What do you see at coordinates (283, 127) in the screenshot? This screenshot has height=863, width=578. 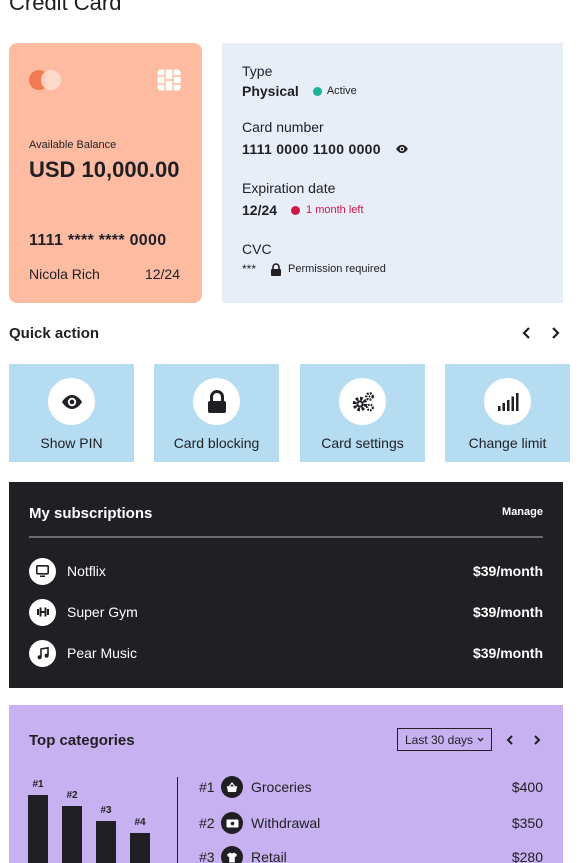 I see `card-number-label: Card number` at bounding box center [283, 127].